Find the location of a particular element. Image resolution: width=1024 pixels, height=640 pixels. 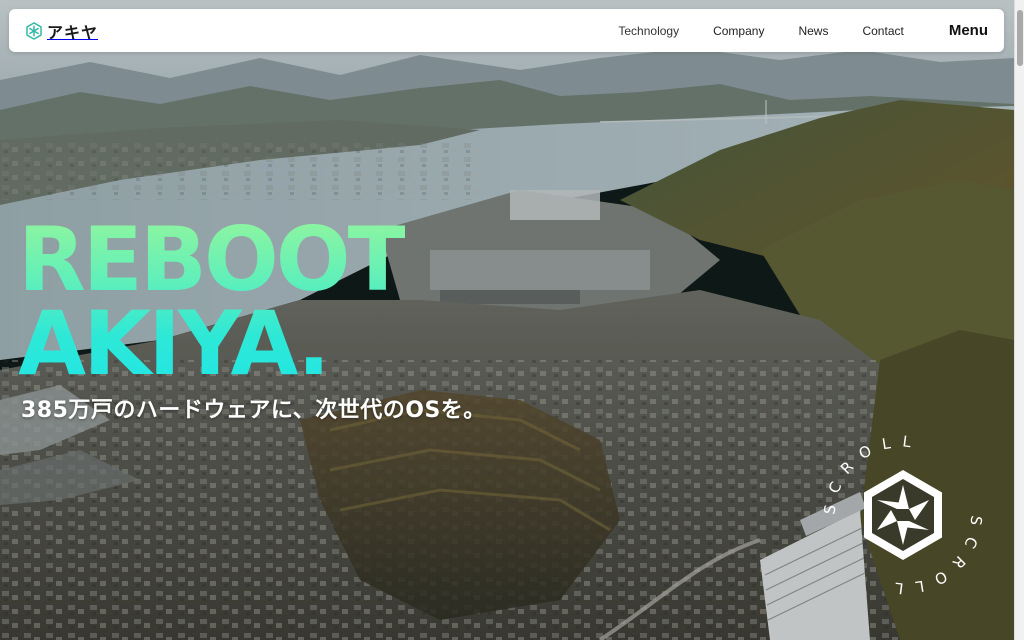

nav-link-technology: Technology is located at coordinates (648, 31).